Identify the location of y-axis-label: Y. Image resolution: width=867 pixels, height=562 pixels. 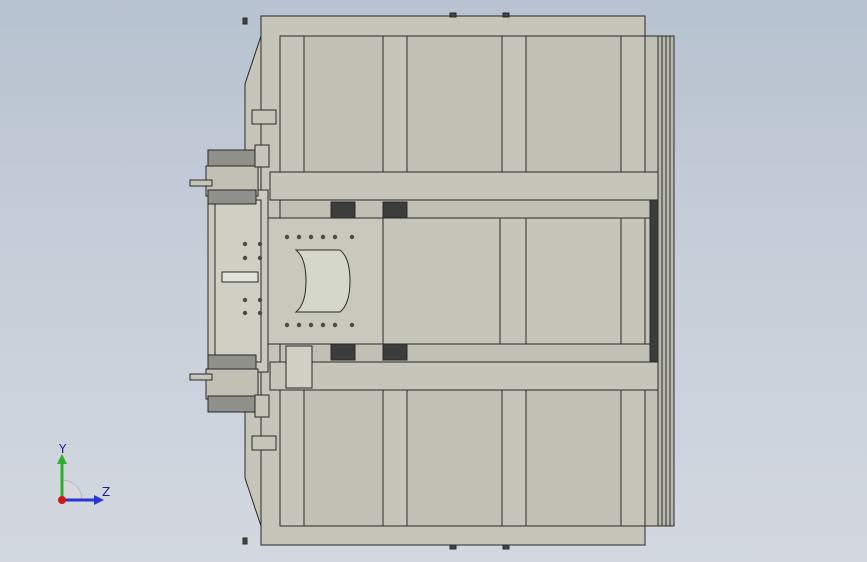
(63, 449).